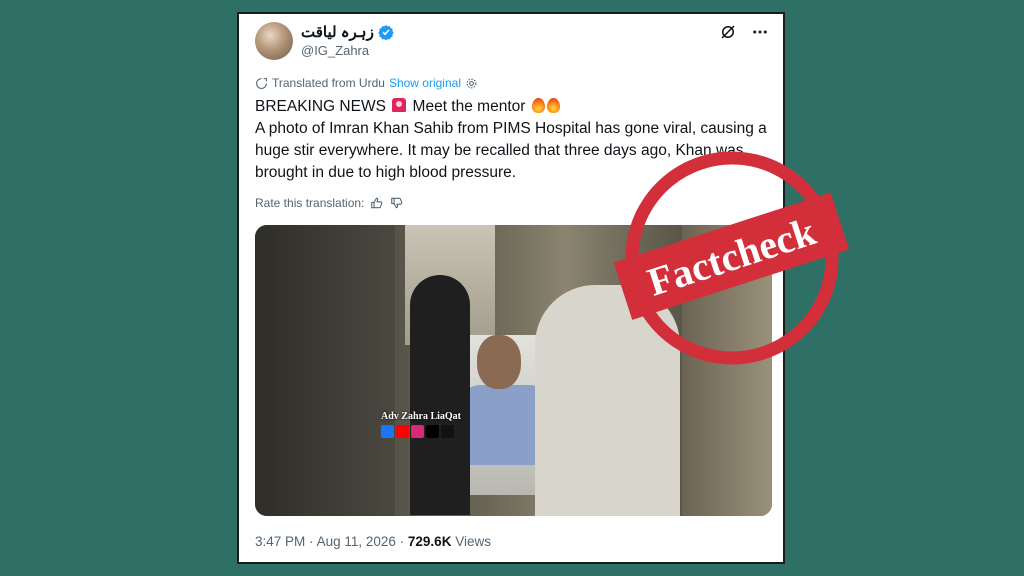  I want to click on rate-translation-label: Rate this translation:, so click(310, 203).